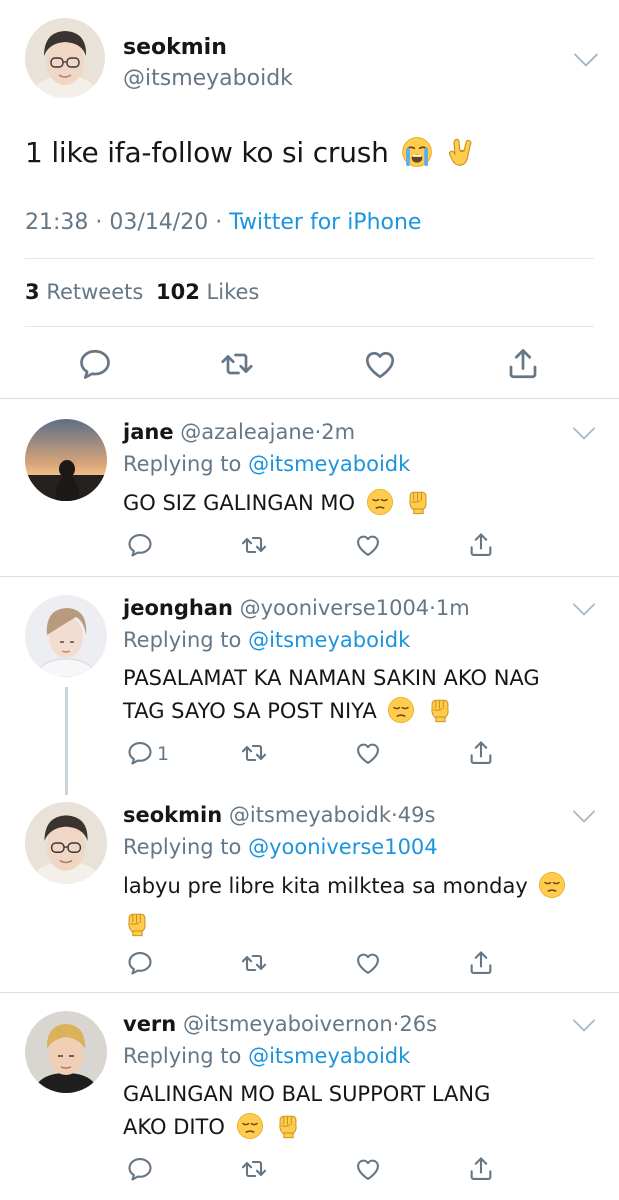 Image resolution: width=619 pixels, height=1200 pixels. What do you see at coordinates (178, 292) in the screenshot?
I see `like-count: 102` at bounding box center [178, 292].